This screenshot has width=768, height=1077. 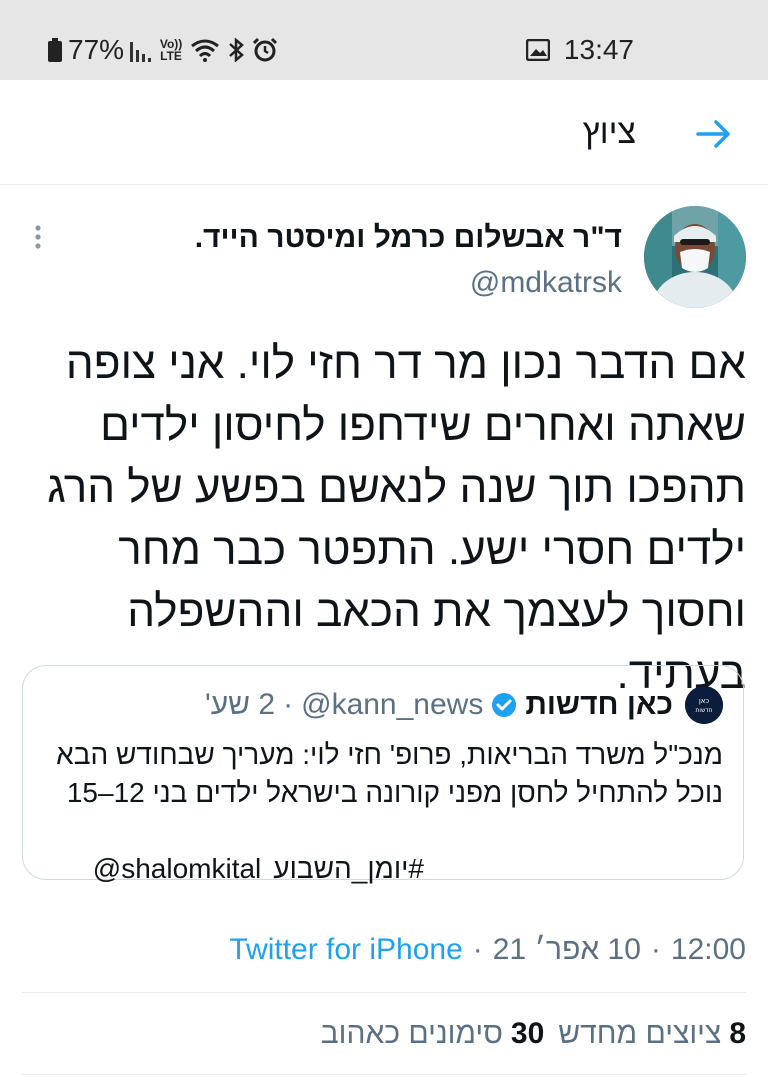 What do you see at coordinates (598, 49) in the screenshot?
I see `clock: 13:47` at bounding box center [598, 49].